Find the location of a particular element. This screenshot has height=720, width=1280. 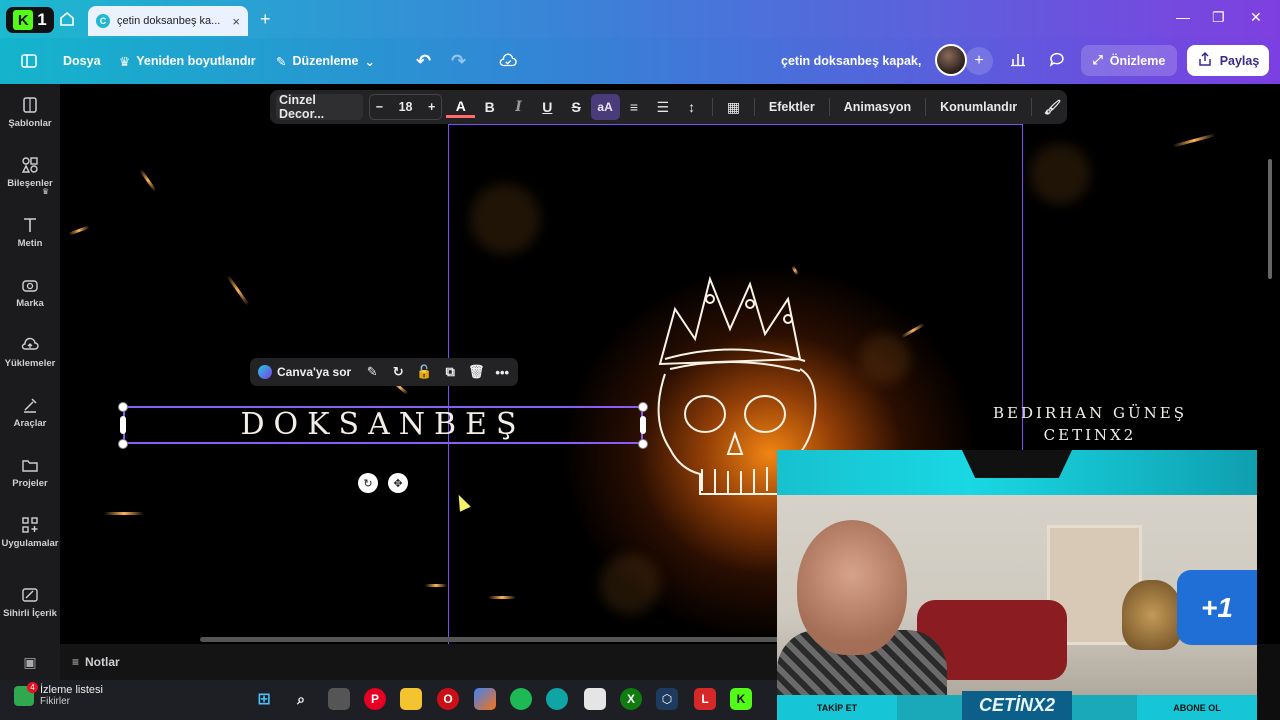

task-view-icon is located at coordinates (339, 699).